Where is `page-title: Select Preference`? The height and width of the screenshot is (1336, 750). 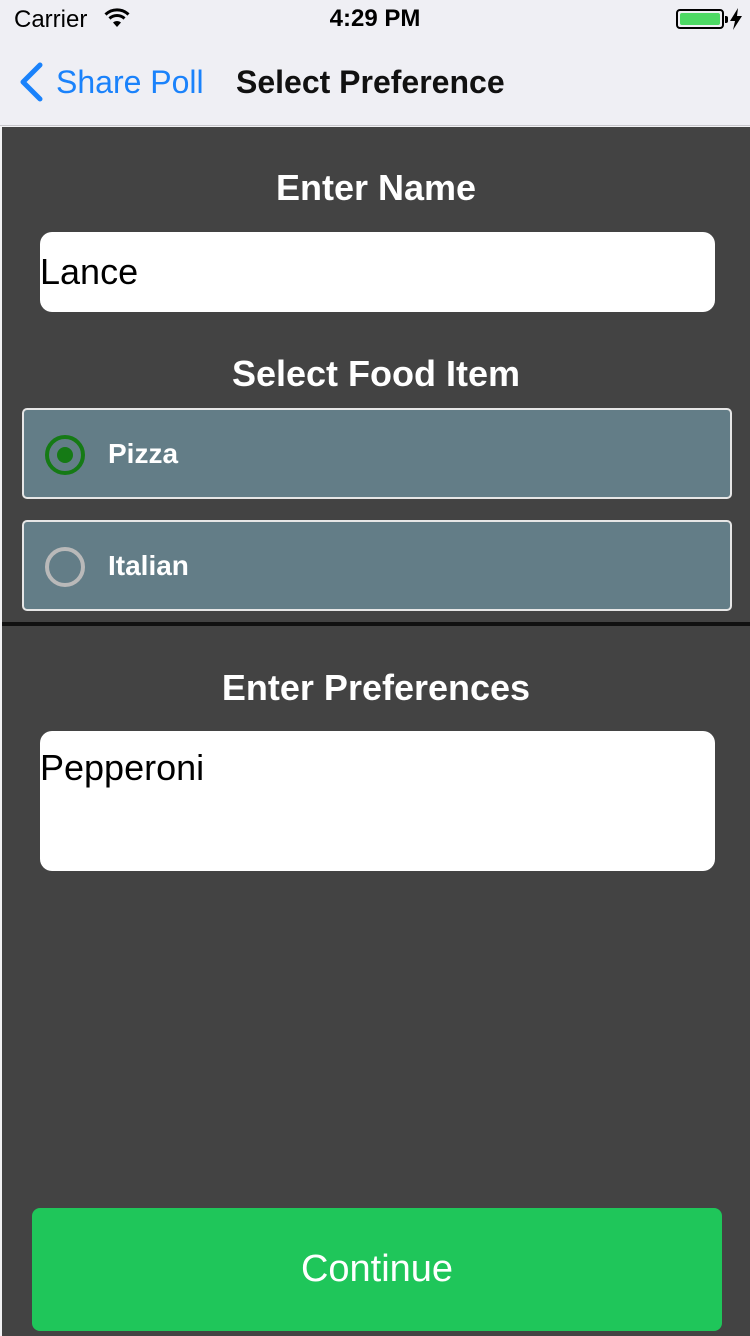
page-title: Select Preference is located at coordinates (370, 82).